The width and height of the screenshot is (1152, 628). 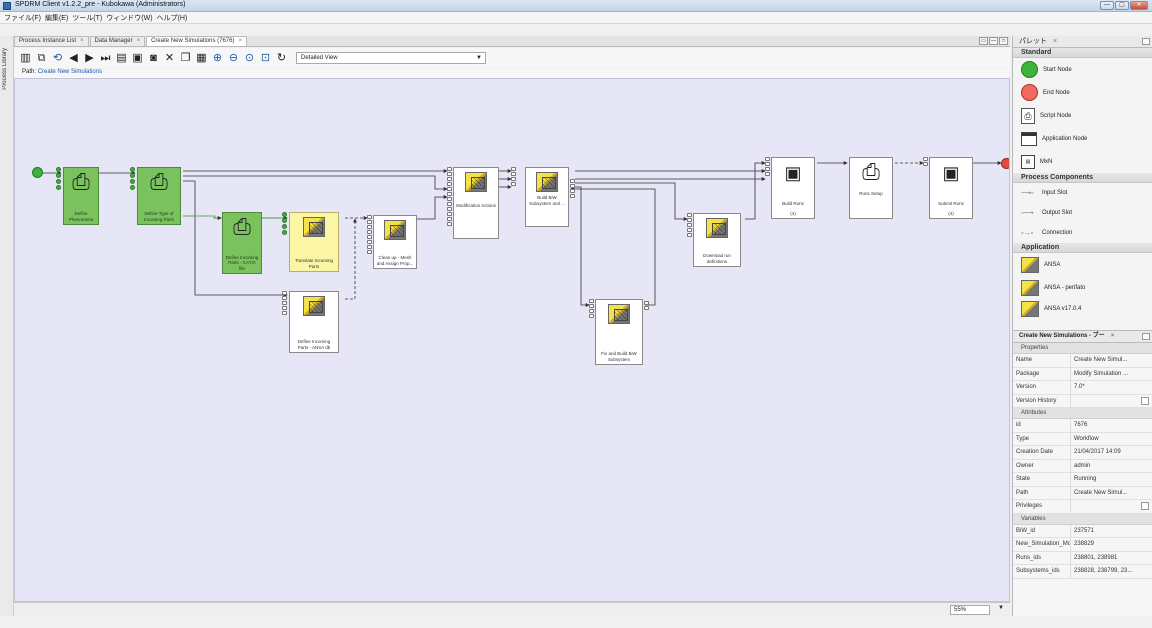 I want to click on privileges-button, so click(x=1145, y=506).